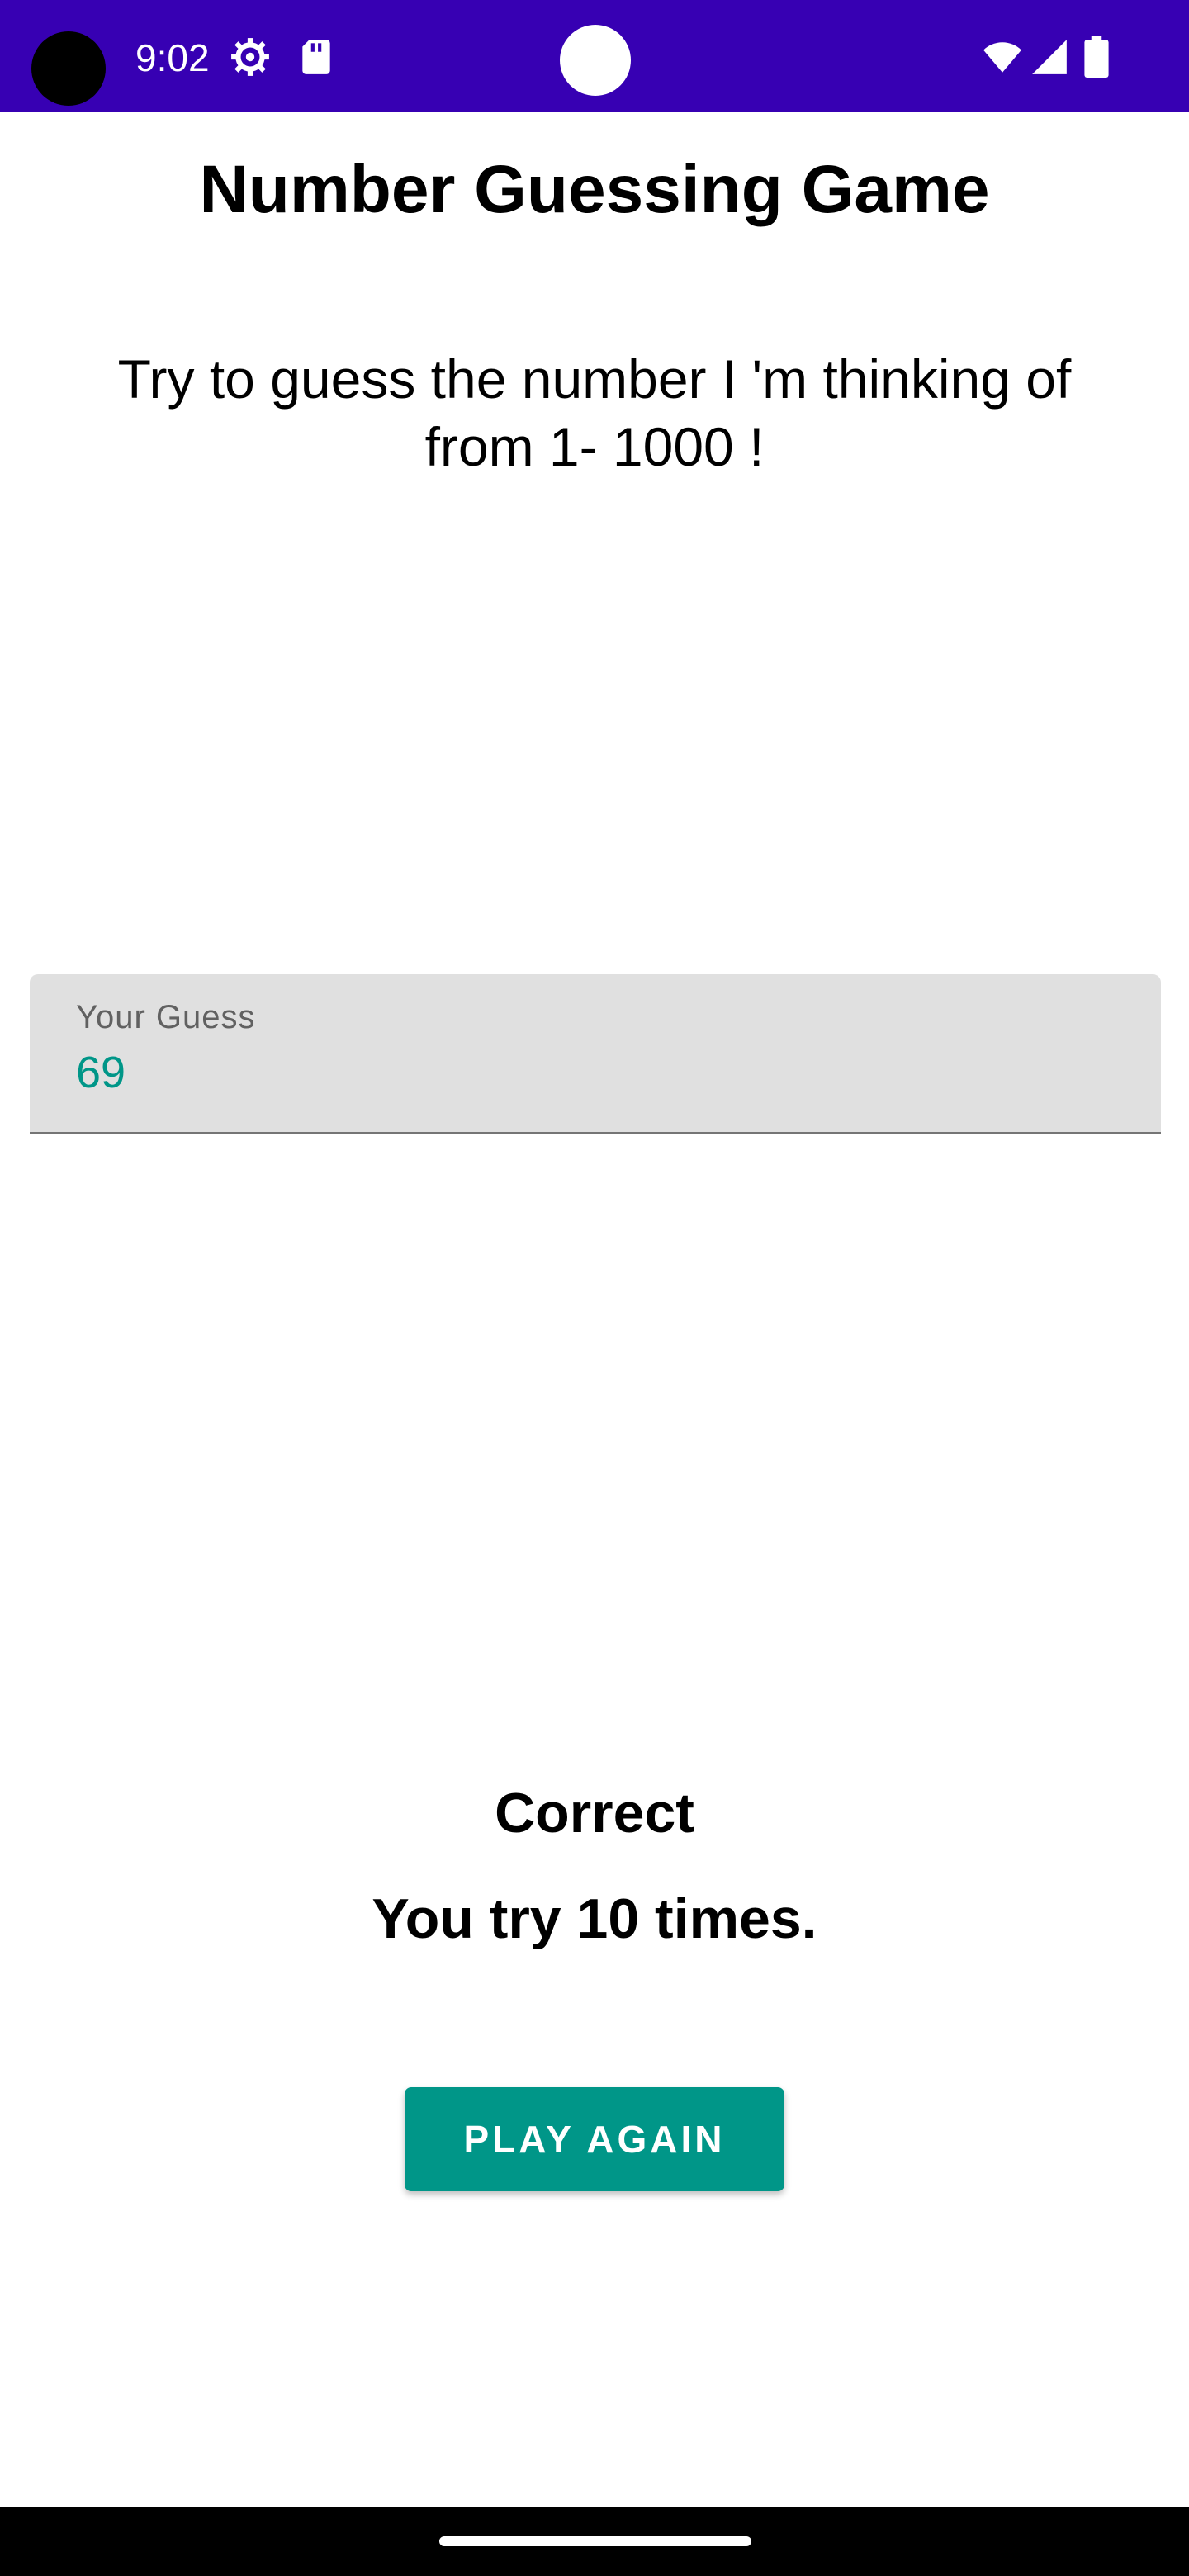  I want to click on play-again-button: PLAY AGAIN, so click(594, 2139).